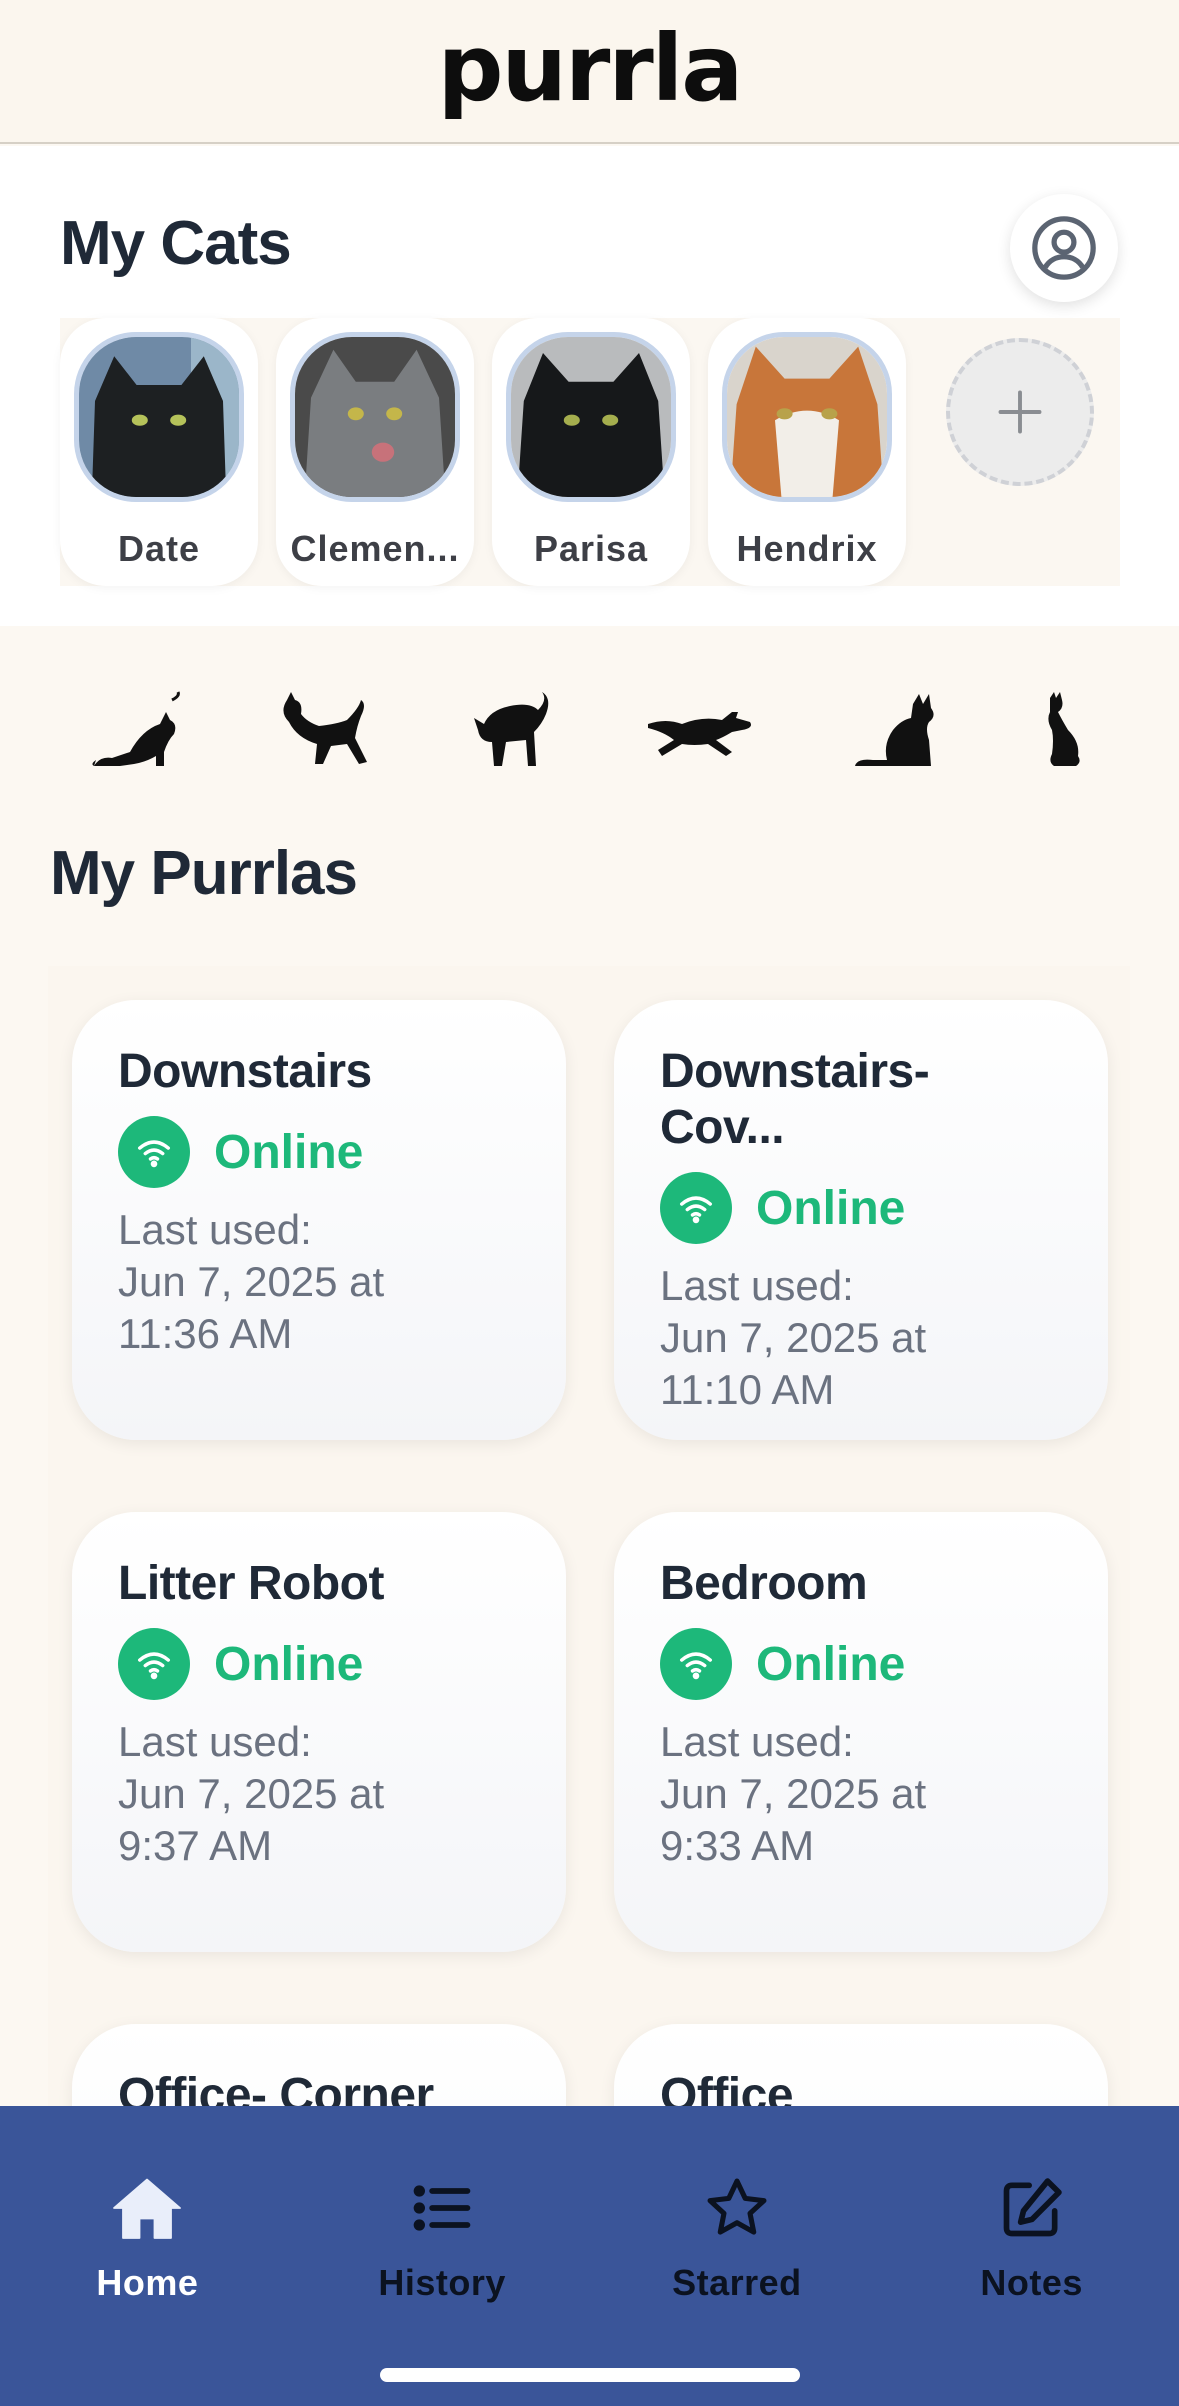 The width and height of the screenshot is (1179, 2406). What do you see at coordinates (442, 2256) in the screenshot?
I see `tab-history: History` at bounding box center [442, 2256].